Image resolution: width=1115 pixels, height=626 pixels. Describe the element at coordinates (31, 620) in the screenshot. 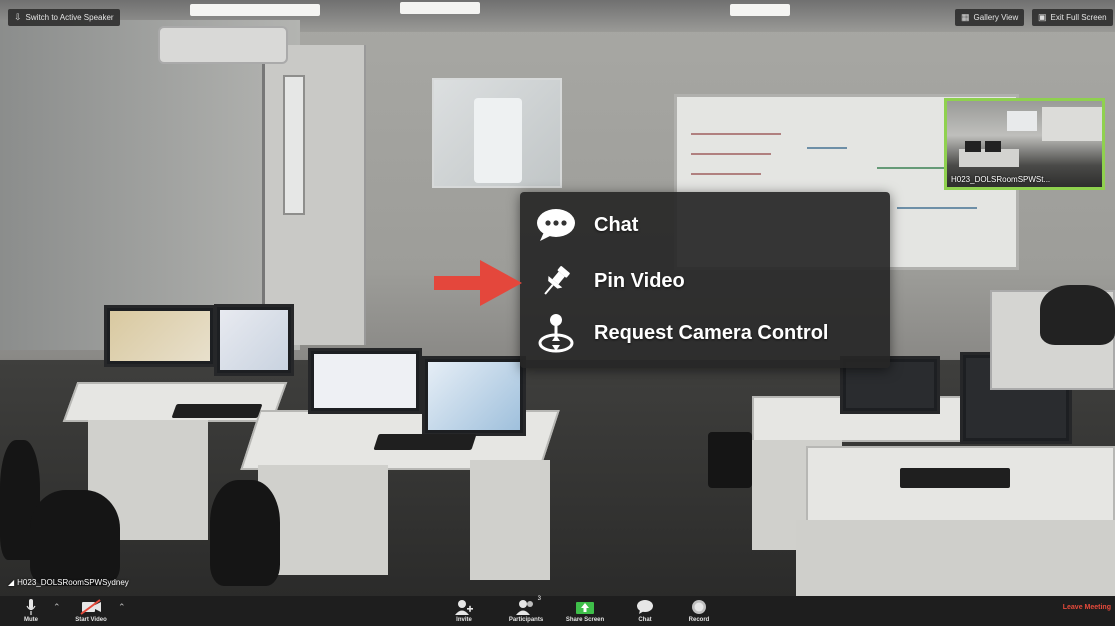

I see `mute-label: Mute` at that location.